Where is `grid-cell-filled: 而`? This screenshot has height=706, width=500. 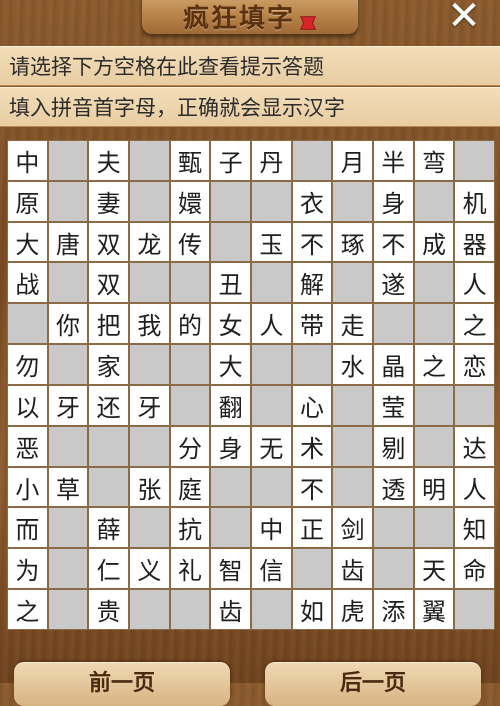 grid-cell-filled: 而 is located at coordinates (27, 528).